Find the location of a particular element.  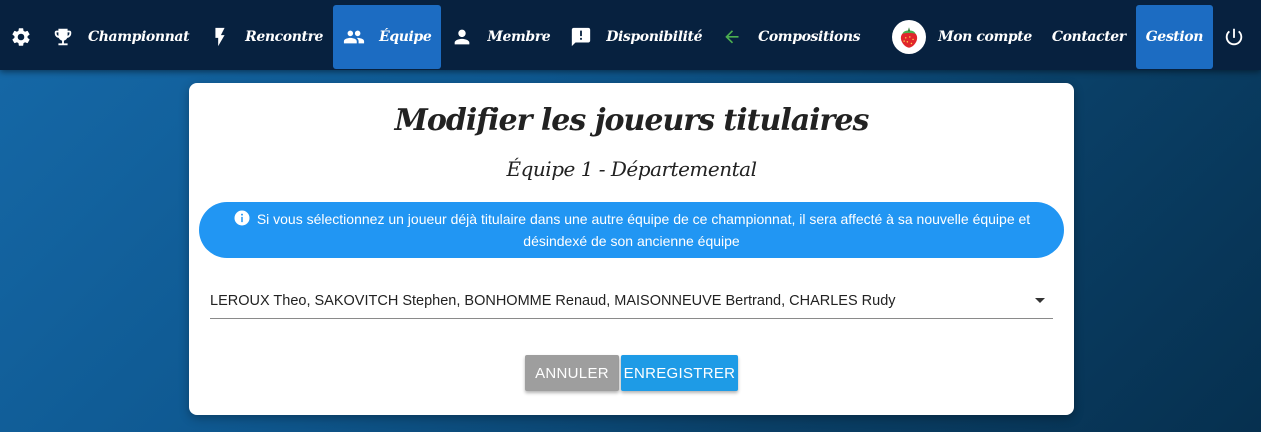

dialog-title: Modifier les joueurs titulaires is located at coordinates (632, 120).